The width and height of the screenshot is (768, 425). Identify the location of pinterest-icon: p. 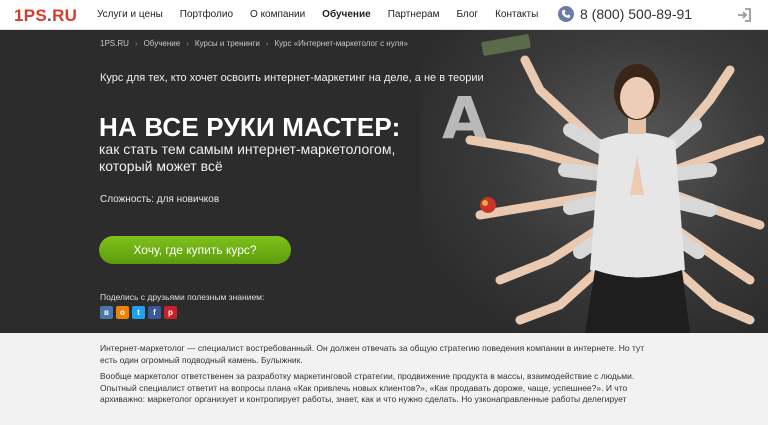
(170, 312).